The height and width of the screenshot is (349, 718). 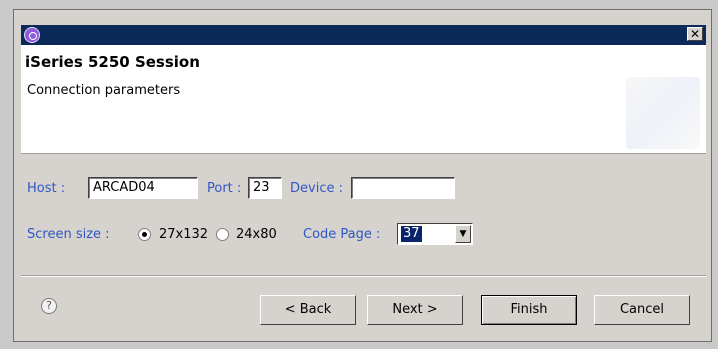 What do you see at coordinates (435, 234) in the screenshot?
I see `code-page-select: 37 ▼` at bounding box center [435, 234].